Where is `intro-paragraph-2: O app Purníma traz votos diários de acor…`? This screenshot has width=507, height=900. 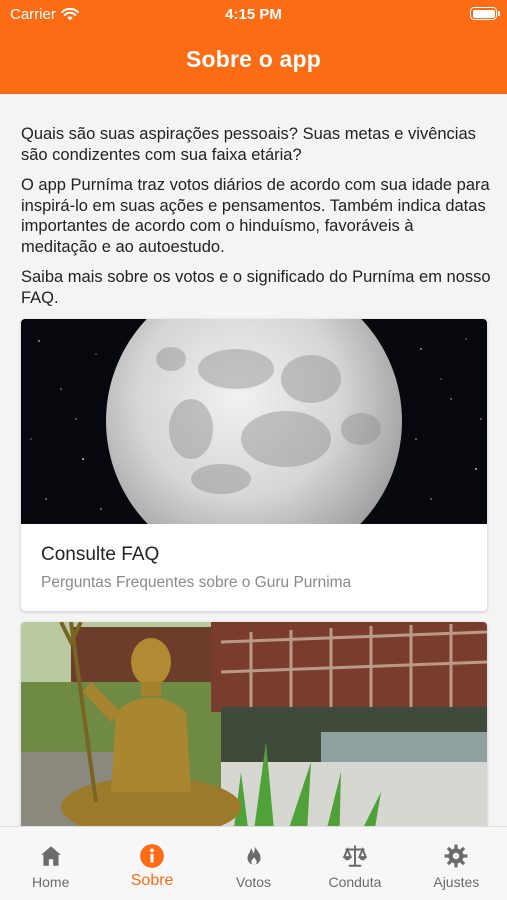
intro-paragraph-2: O app Purníma traz votos diários de acor… is located at coordinates (255, 216).